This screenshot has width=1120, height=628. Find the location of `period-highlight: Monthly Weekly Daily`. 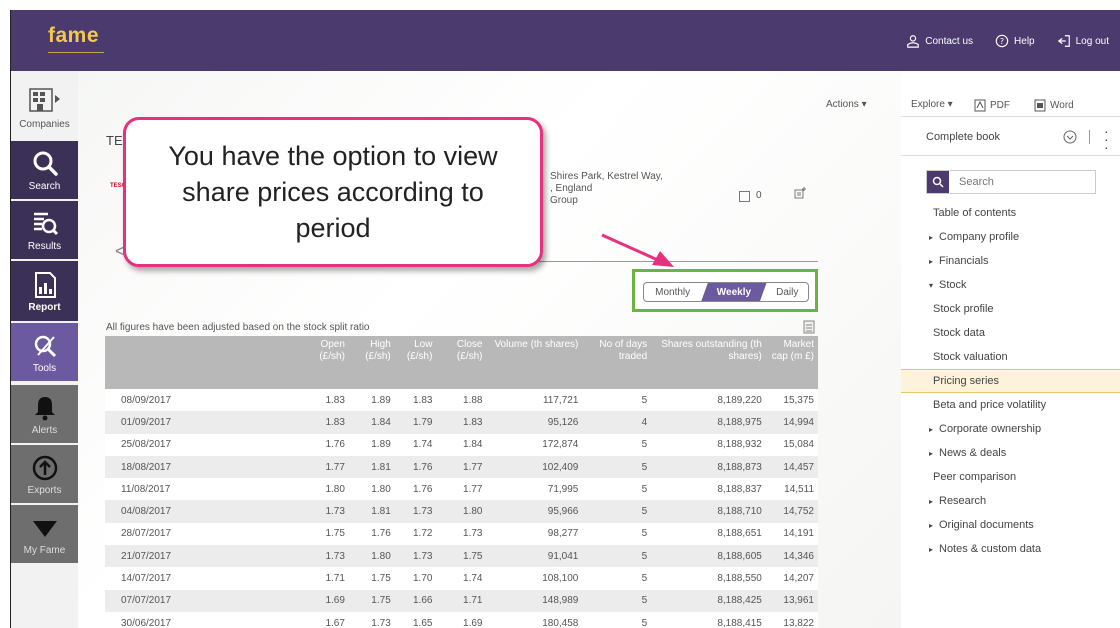

period-highlight: Monthly Weekly Daily is located at coordinates (725, 290).